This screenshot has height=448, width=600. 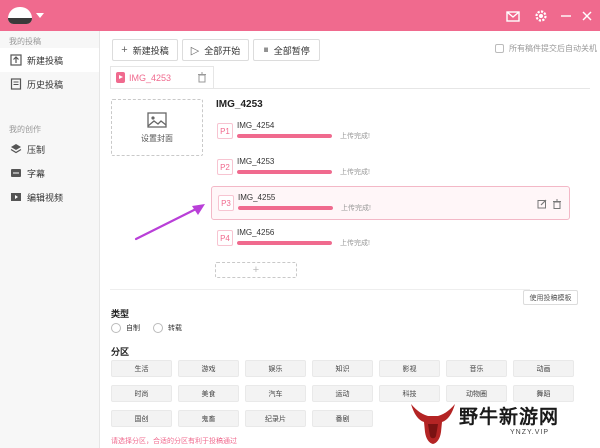 I want to click on part-item: P1 IMG_4254 上传完成!, so click(x=390, y=132).